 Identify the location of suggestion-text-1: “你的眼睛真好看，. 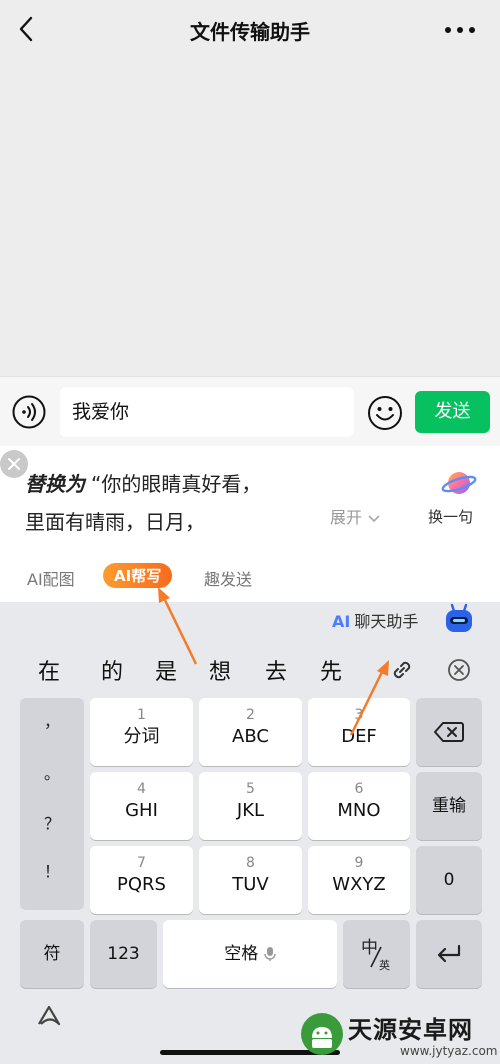
(176, 484).